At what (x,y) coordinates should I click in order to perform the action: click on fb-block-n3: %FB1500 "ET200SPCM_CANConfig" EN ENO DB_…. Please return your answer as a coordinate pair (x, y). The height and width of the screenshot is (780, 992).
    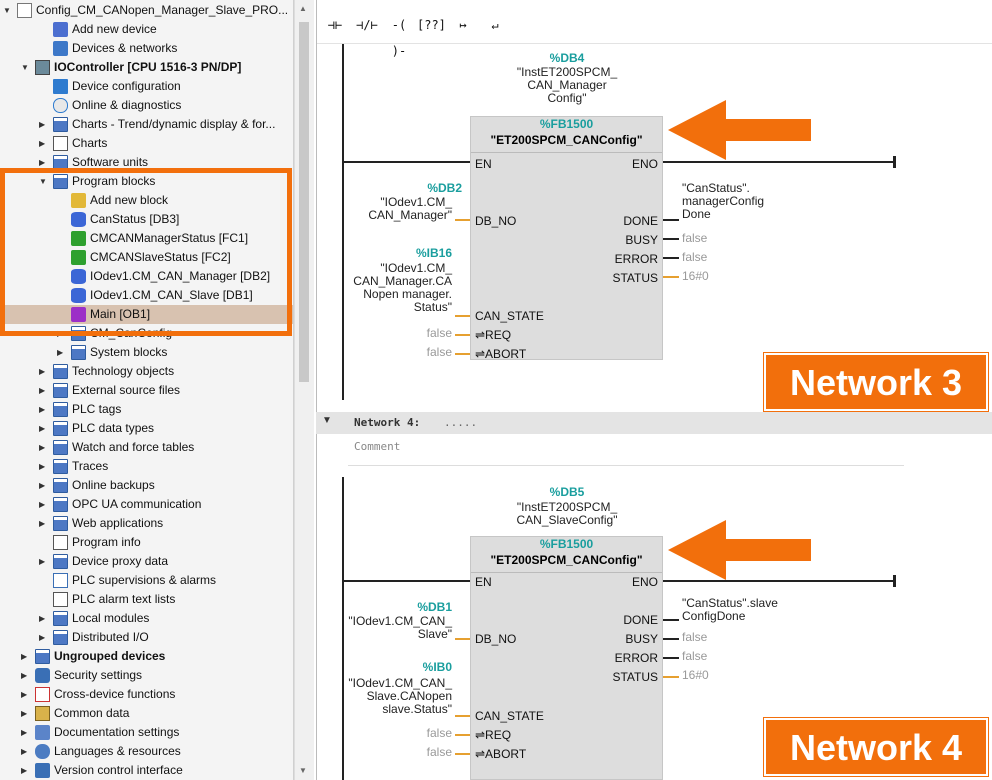
    Looking at the image, I should click on (566, 238).